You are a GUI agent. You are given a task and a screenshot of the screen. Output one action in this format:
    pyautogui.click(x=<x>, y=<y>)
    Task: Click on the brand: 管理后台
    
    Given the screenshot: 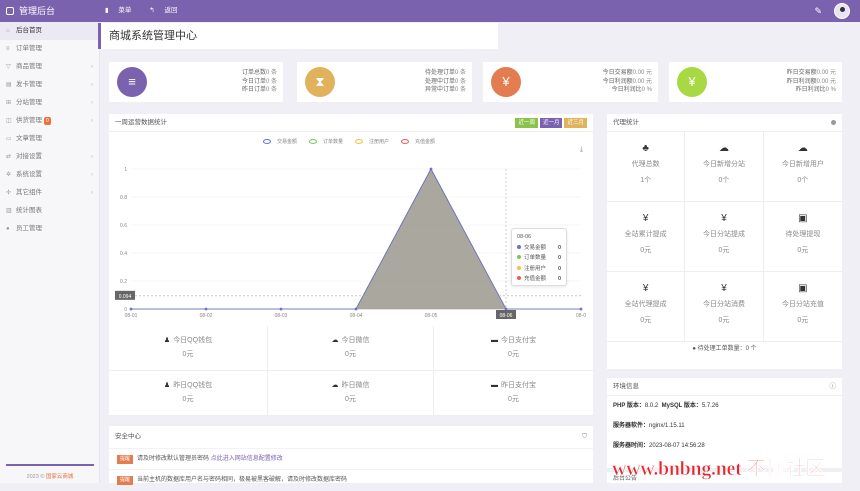 What is the action you would take?
    pyautogui.click(x=50, y=11)
    